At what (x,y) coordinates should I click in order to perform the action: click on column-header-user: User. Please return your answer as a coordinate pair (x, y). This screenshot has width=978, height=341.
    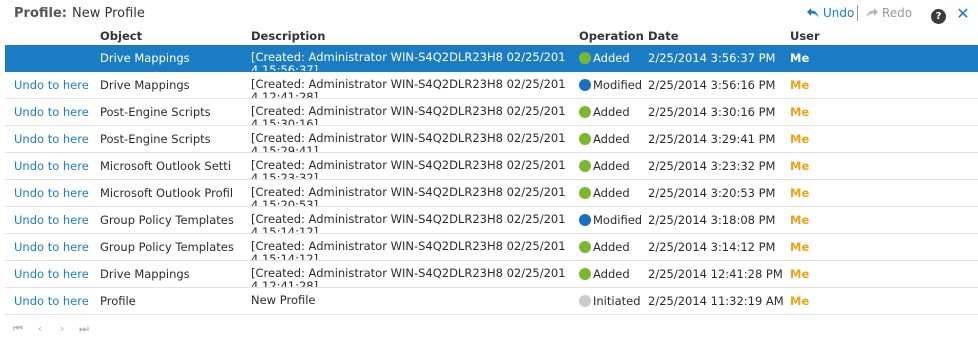
    Looking at the image, I should click on (805, 36).